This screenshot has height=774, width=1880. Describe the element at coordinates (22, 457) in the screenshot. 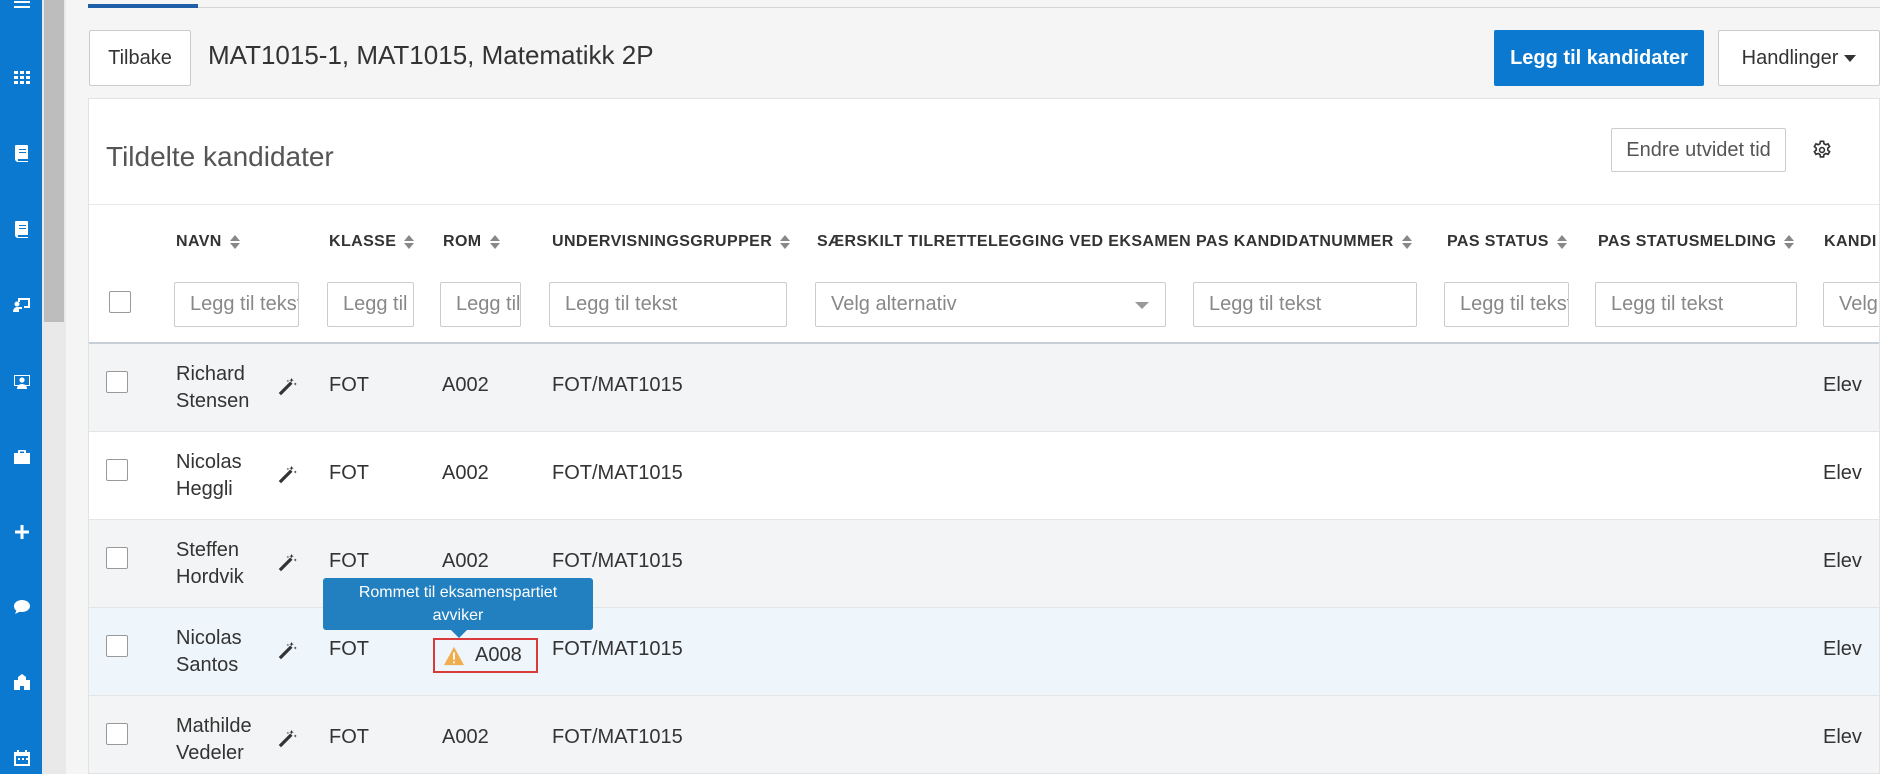

I see `briefcase-icon` at that location.